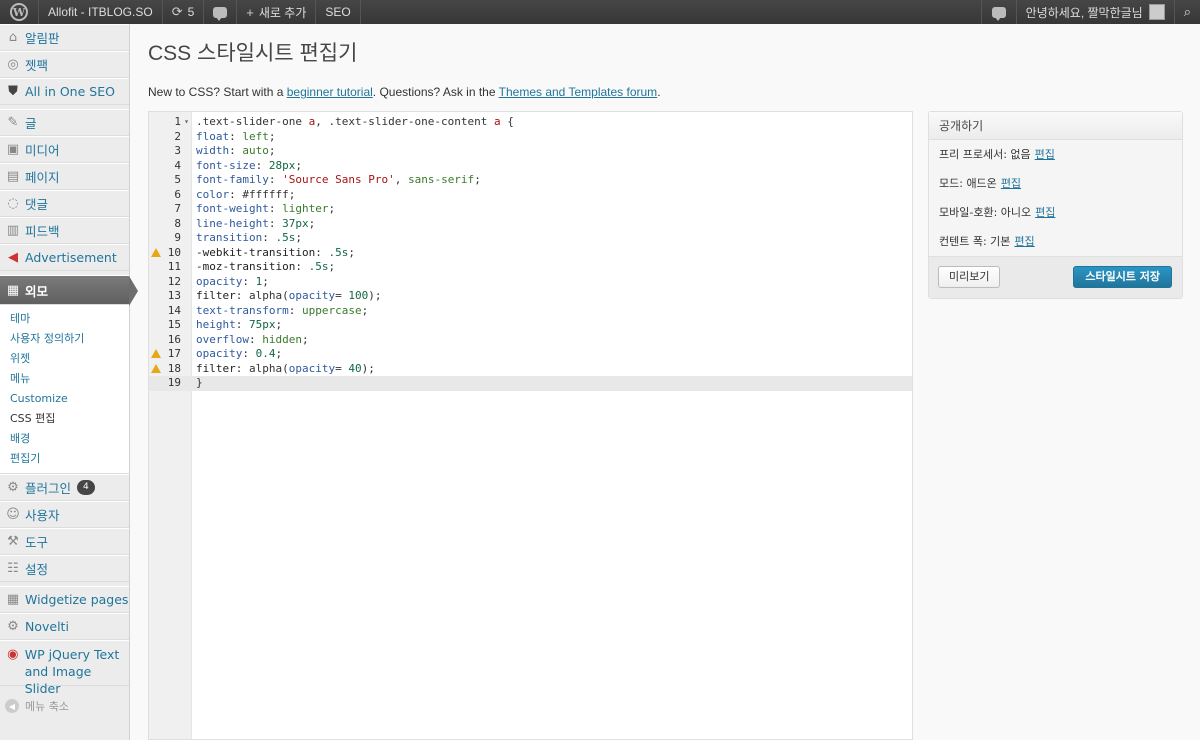 The image size is (1200, 740). What do you see at coordinates (239, 324) in the screenshot?
I see `line-text: height: 75px;` at bounding box center [239, 324].